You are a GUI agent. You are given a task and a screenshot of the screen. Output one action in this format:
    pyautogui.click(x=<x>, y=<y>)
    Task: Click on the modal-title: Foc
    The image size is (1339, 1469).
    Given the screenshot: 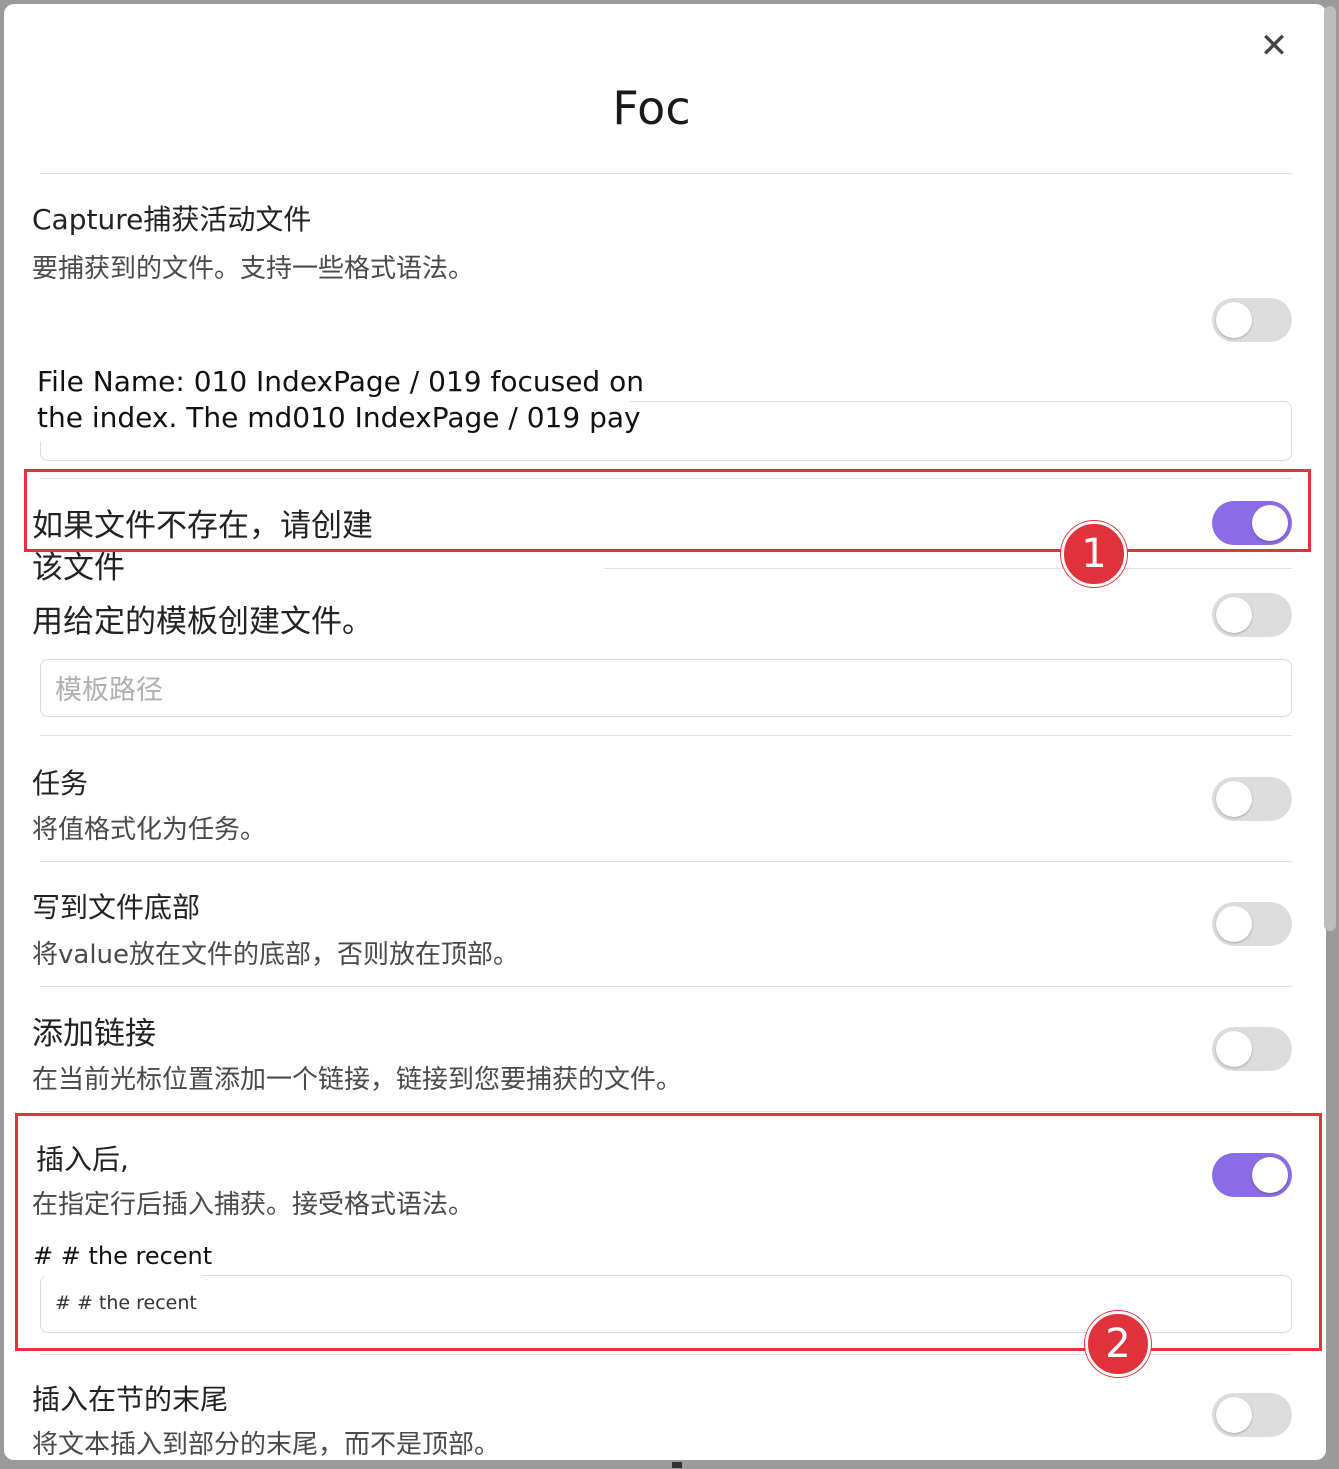 What is the action you would take?
    pyautogui.click(x=651, y=108)
    